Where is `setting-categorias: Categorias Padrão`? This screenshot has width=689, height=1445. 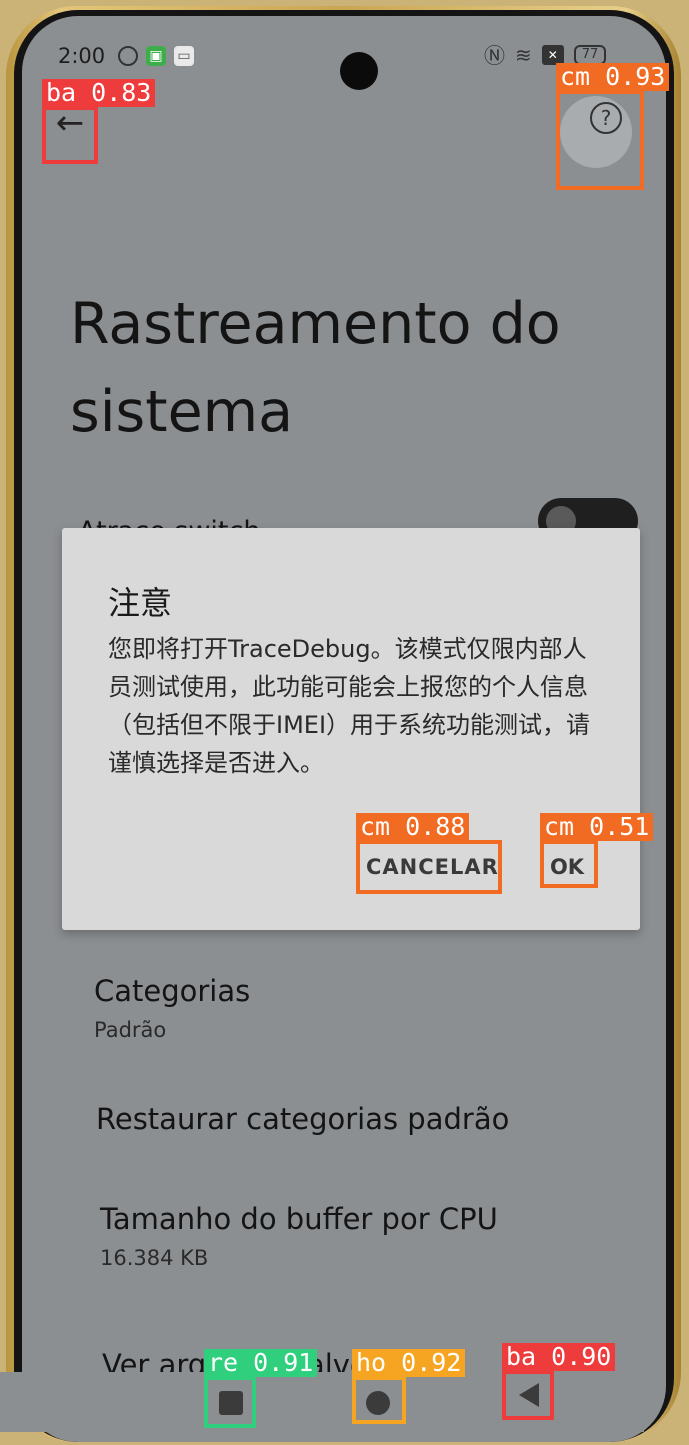
setting-categorias: Categorias Padrão is located at coordinates (172, 1008).